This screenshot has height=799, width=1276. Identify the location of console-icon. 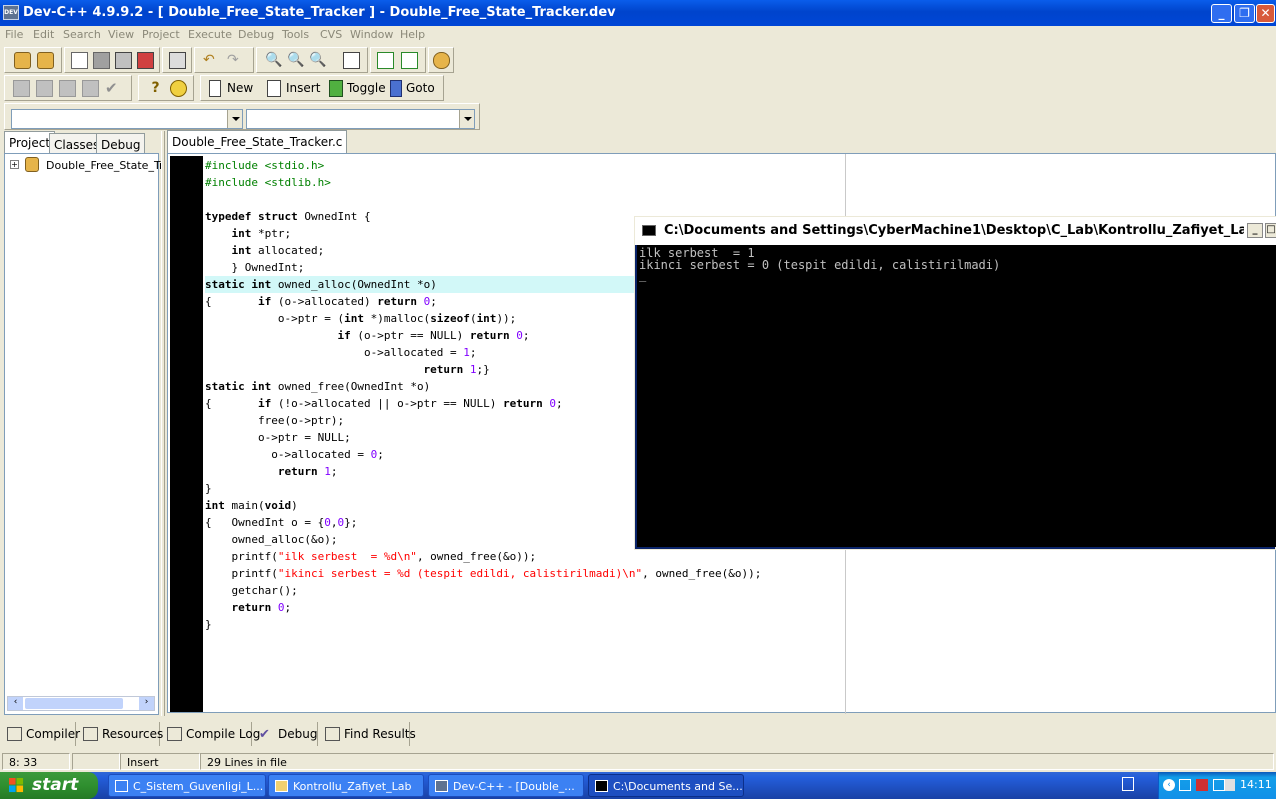
(649, 230).